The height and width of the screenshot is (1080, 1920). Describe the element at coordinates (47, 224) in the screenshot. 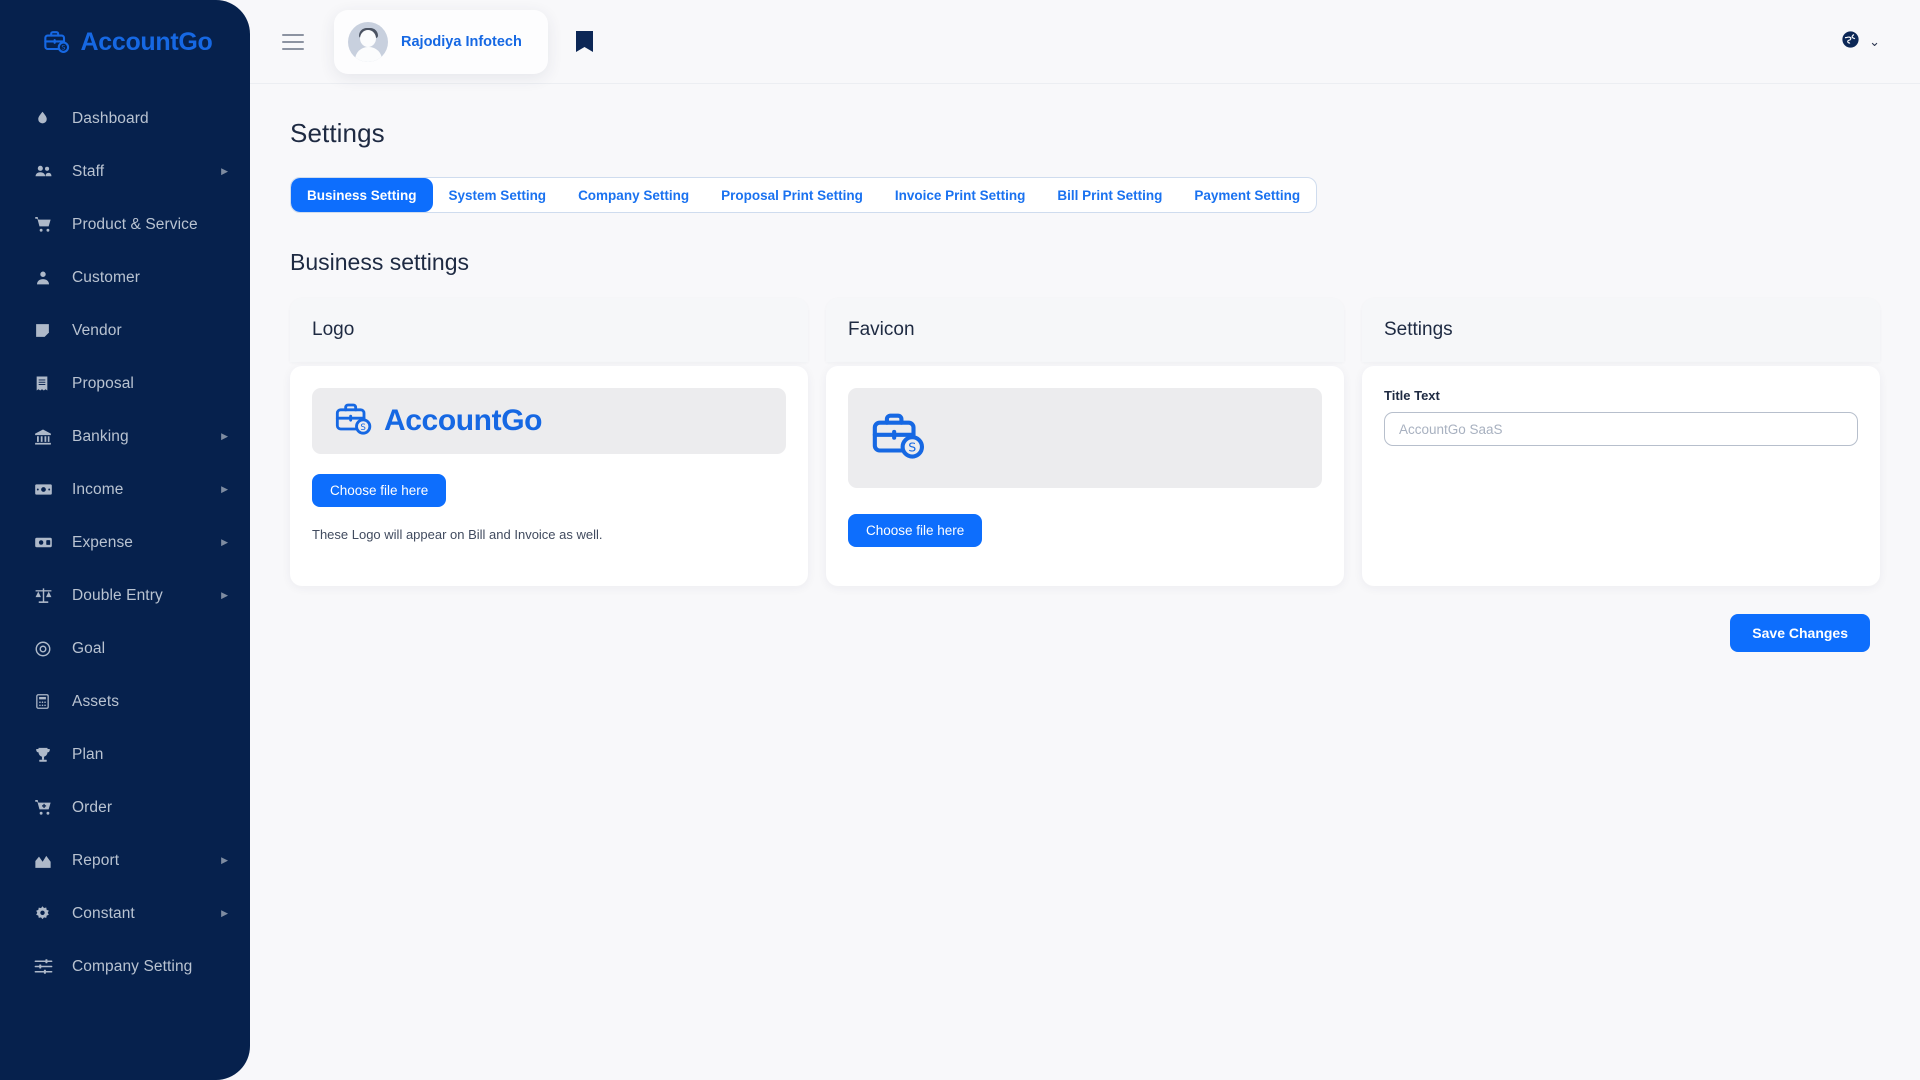

I see `cart-icon` at that location.